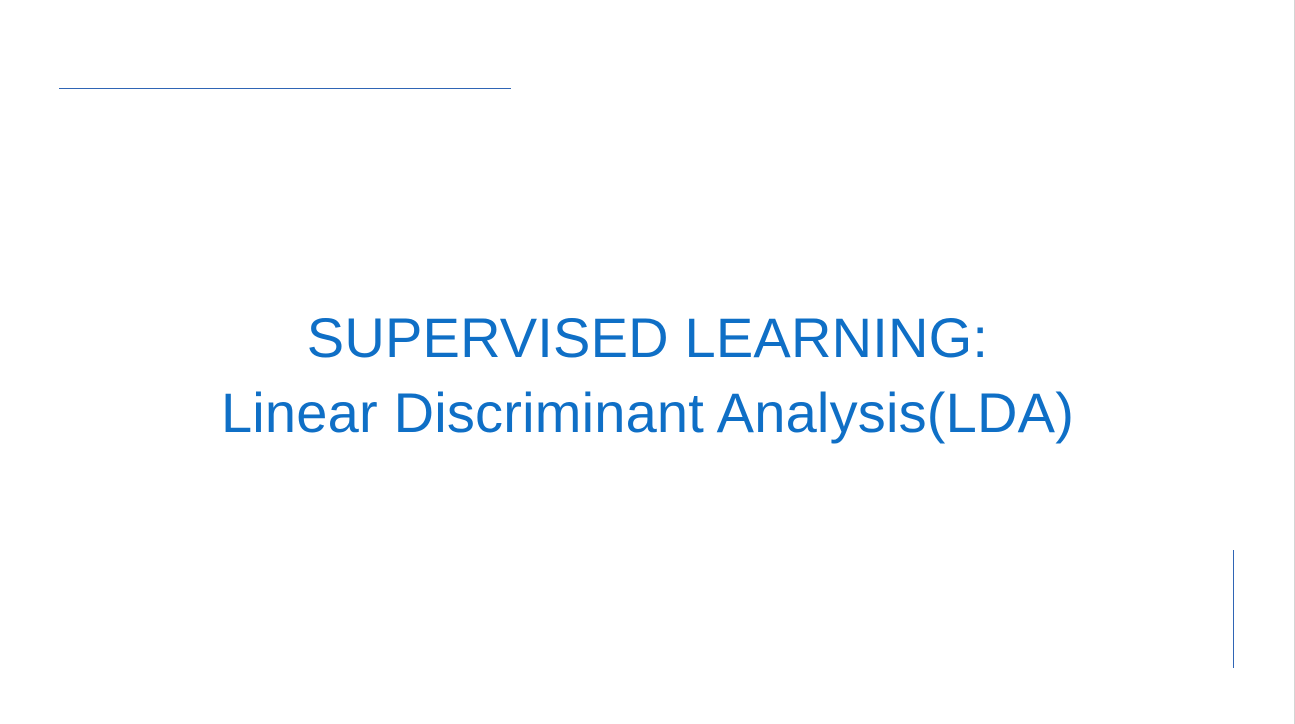 The width and height of the screenshot is (1295, 724). What do you see at coordinates (647, 412) in the screenshot?
I see `title-line-2: Linear Discriminant Analysis(LDA)` at bounding box center [647, 412].